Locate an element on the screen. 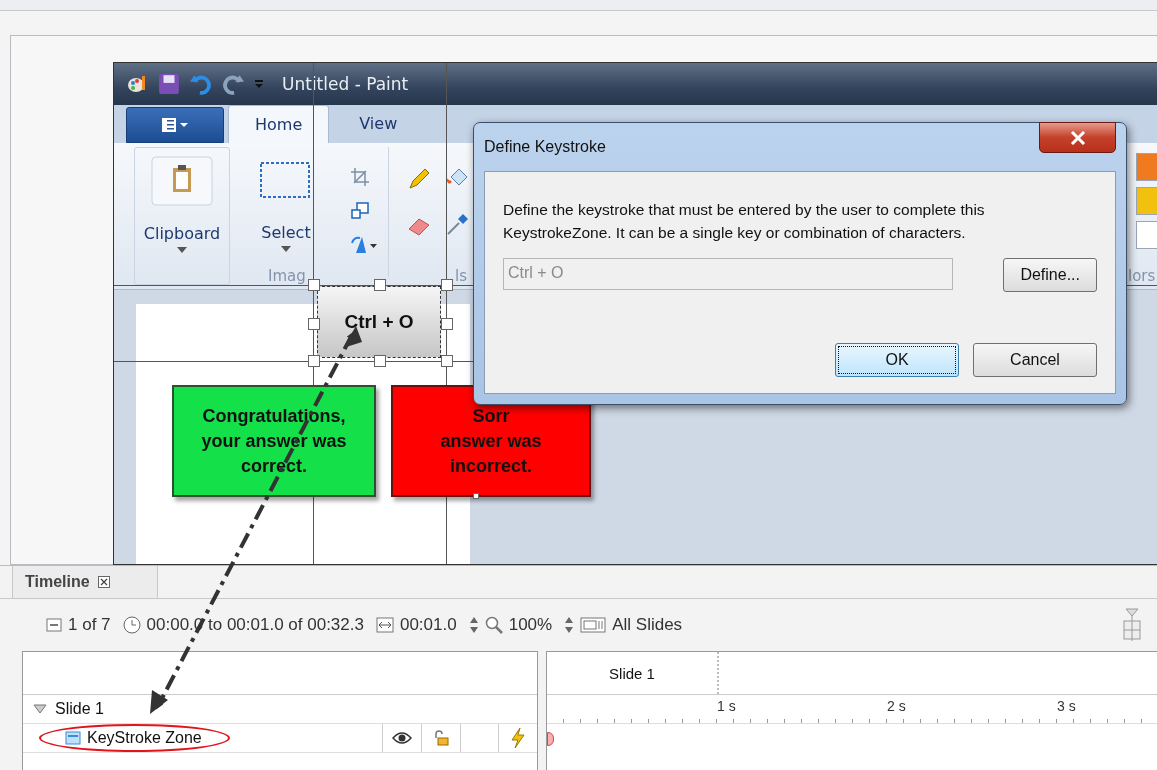 The height and width of the screenshot is (770, 1157). slide-header: Slide 1 is located at coordinates (633, 673).